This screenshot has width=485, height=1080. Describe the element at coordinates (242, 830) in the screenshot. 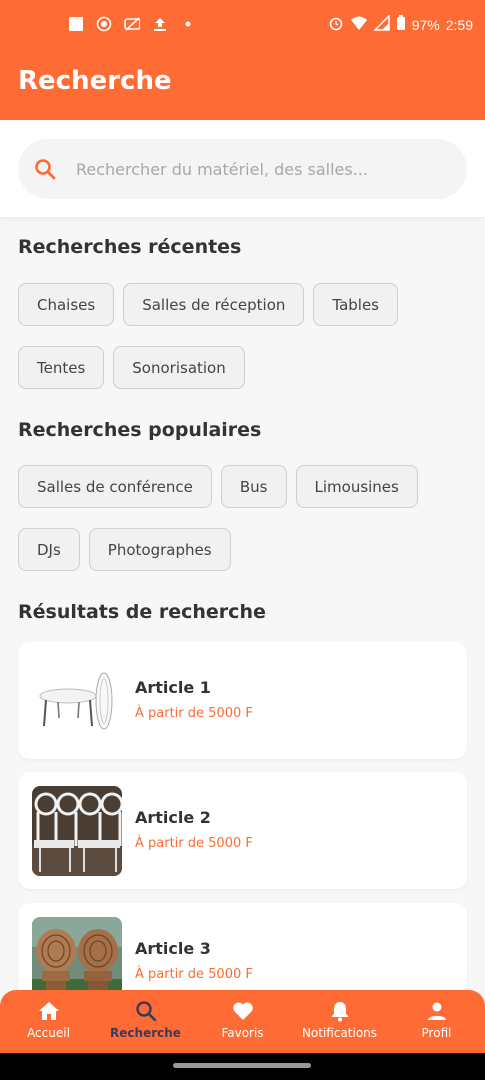

I see `result-card: Article 2 À partir de 5000 F` at that location.